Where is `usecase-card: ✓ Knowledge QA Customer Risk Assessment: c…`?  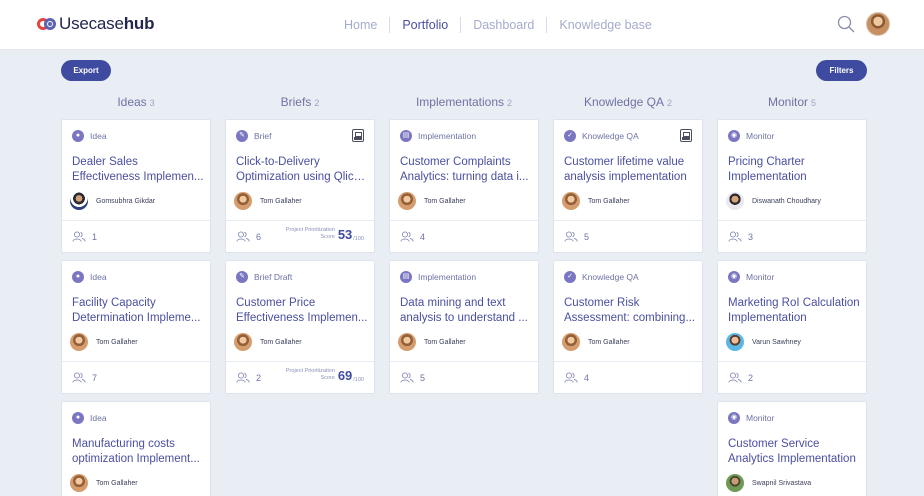
usecase-card: ✓ Knowledge QA Customer Risk Assessment: c… is located at coordinates (628, 327).